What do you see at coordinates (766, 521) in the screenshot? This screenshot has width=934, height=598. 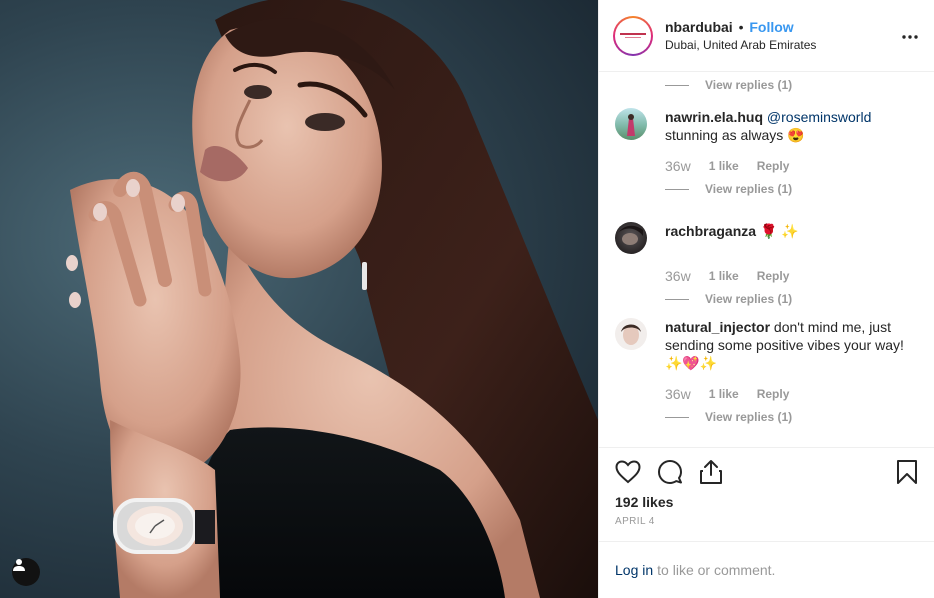 I see `post-date: APRIL 4` at bounding box center [766, 521].